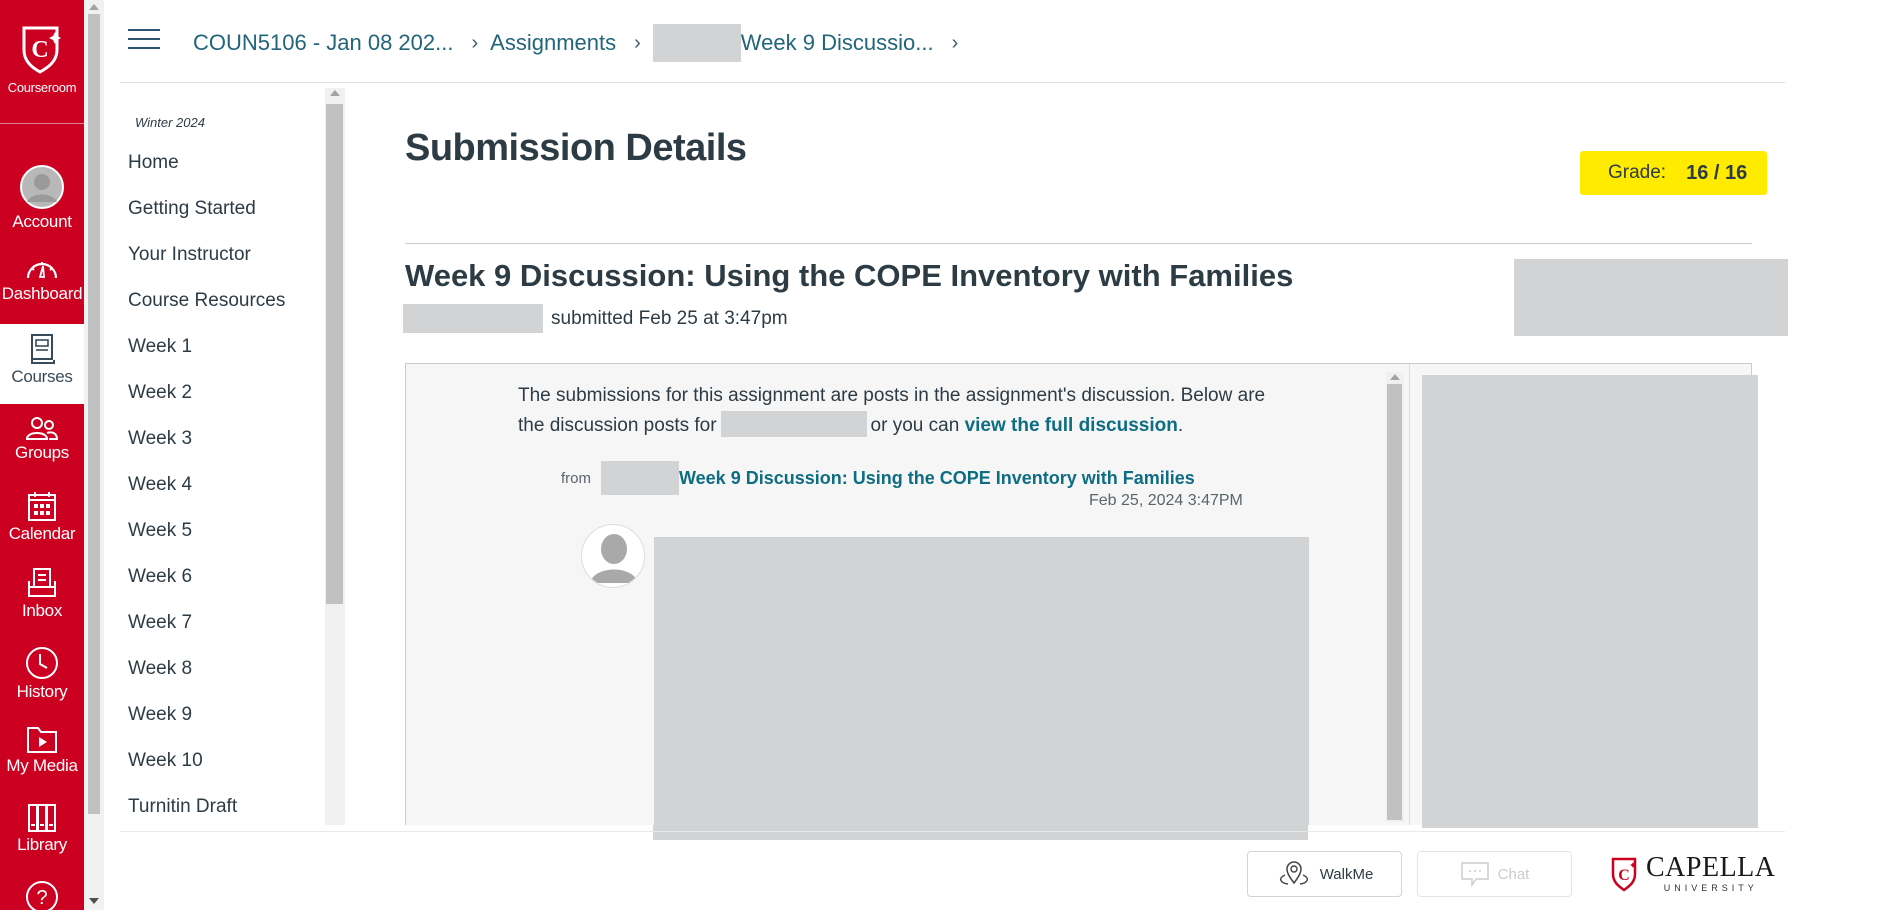 This screenshot has height=914, width=1895. Describe the element at coordinates (206, 681) in the screenshot. I see `course-nav-item: Week 8` at that location.